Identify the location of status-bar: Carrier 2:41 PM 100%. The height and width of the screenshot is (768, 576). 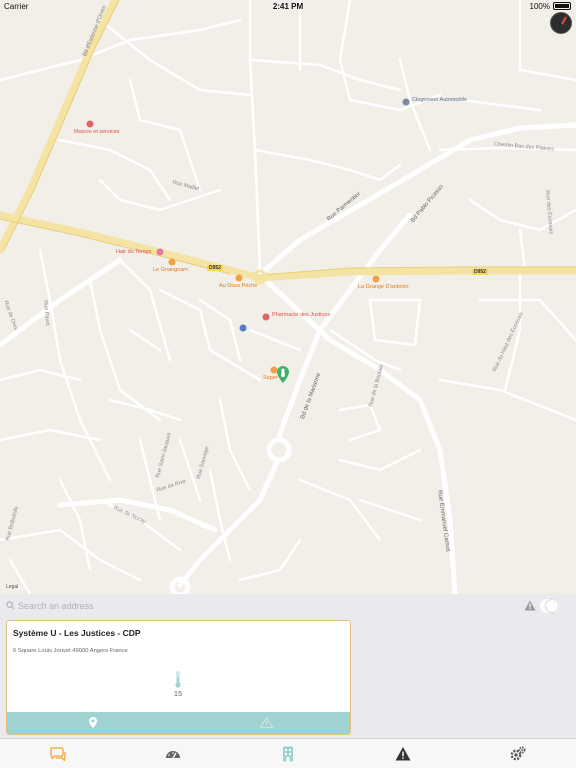
(288, 6).